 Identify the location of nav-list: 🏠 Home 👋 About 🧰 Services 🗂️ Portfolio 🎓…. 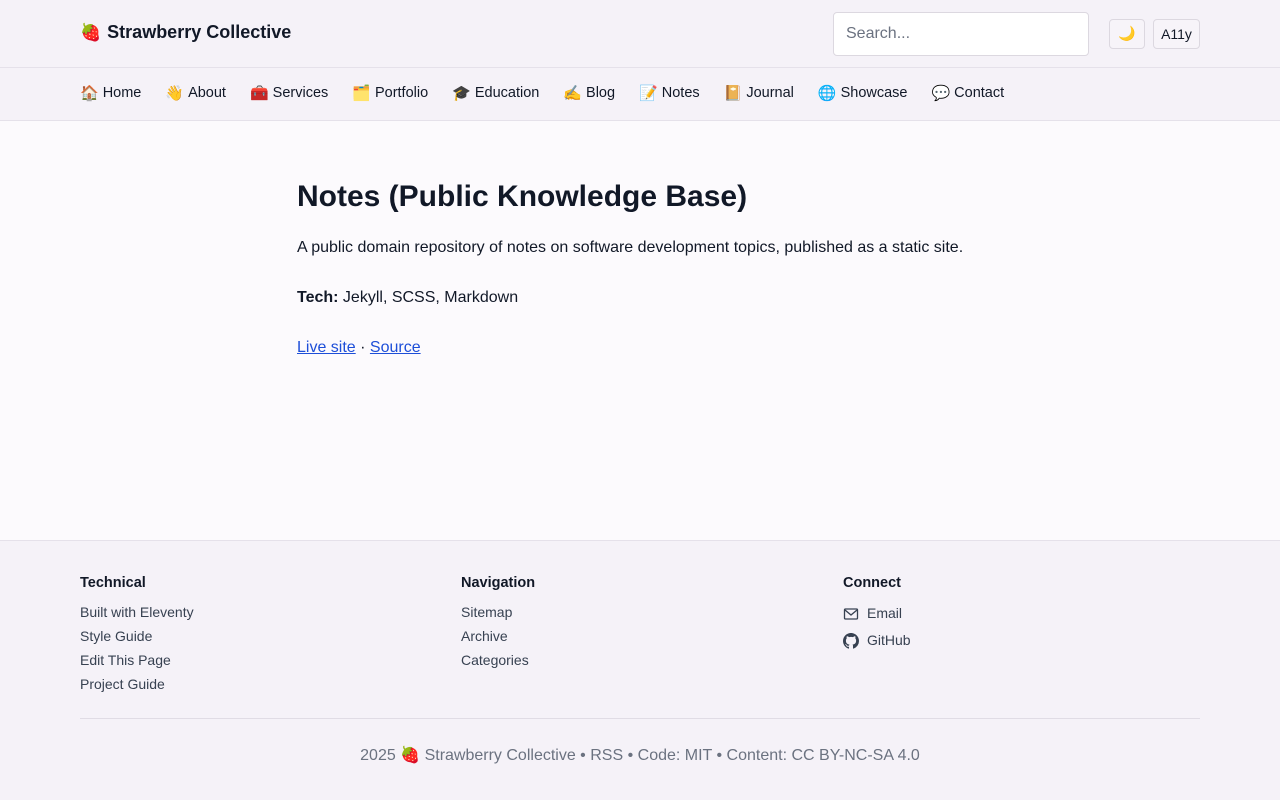
(554, 93).